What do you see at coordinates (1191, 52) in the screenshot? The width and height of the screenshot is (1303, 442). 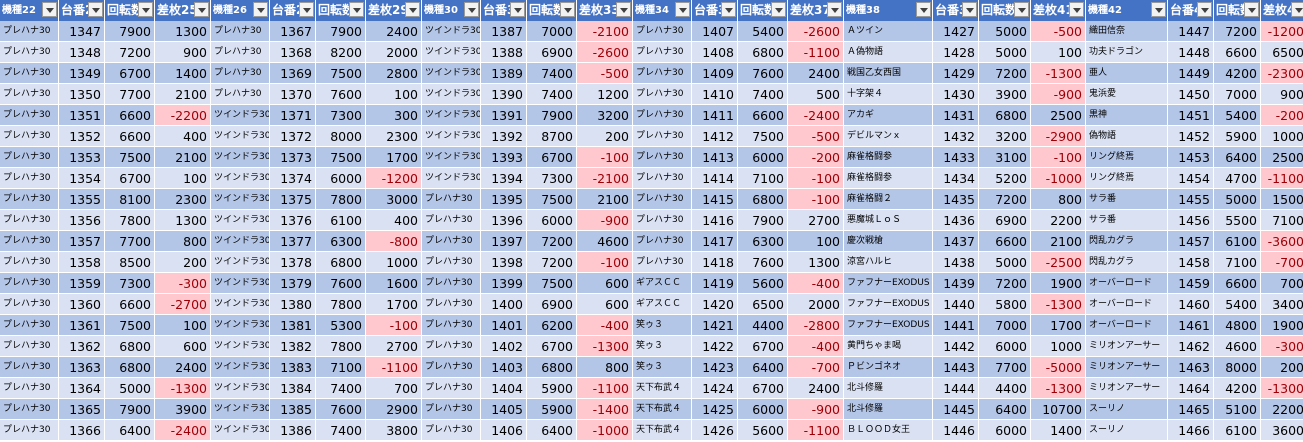 I see `cell-machine-number: 1448` at bounding box center [1191, 52].